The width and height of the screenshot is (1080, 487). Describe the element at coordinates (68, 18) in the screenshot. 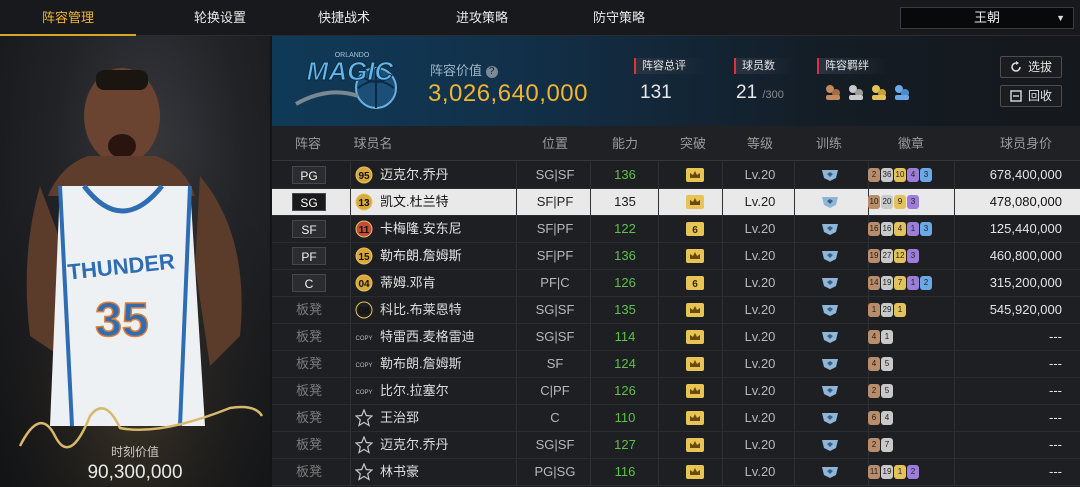

I see `tab-lineup-management: 阵容管理` at that location.